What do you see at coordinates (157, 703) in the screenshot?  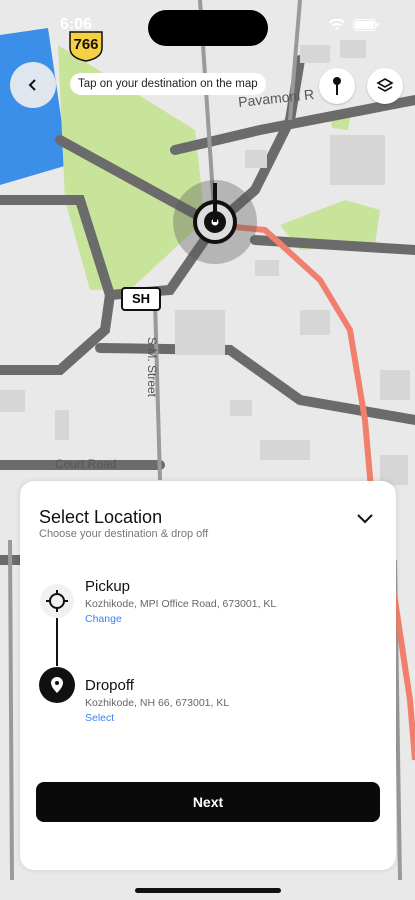 I see `dropoff-address: Kozhikode, NH 66, 673001, KL` at bounding box center [157, 703].